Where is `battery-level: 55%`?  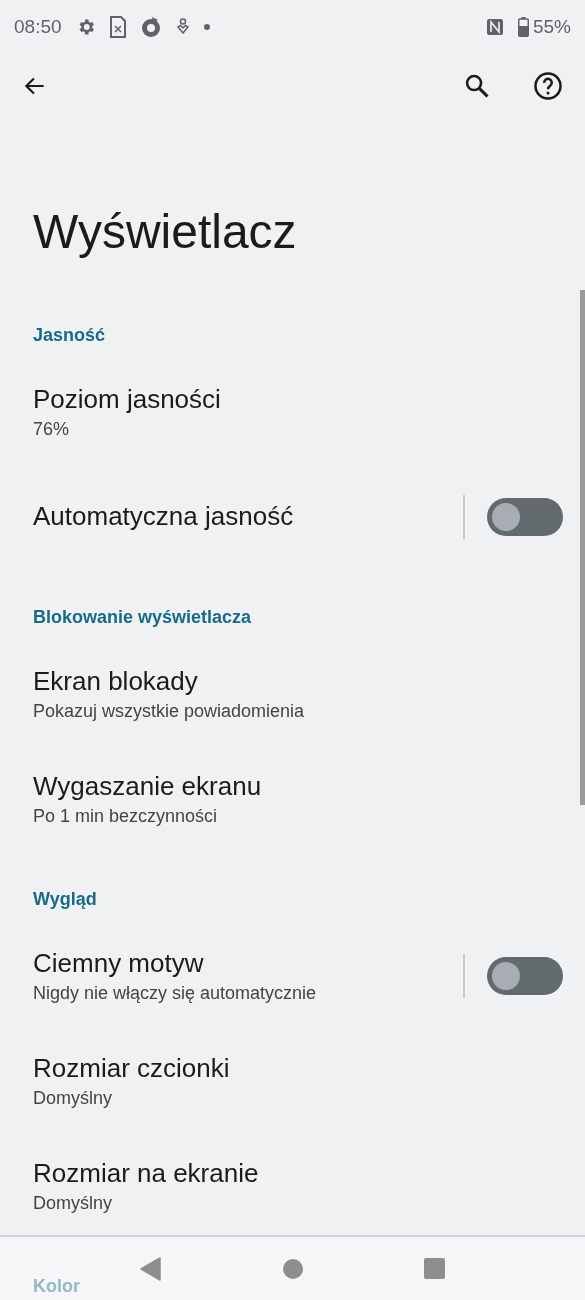
battery-level: 55% is located at coordinates (551, 27).